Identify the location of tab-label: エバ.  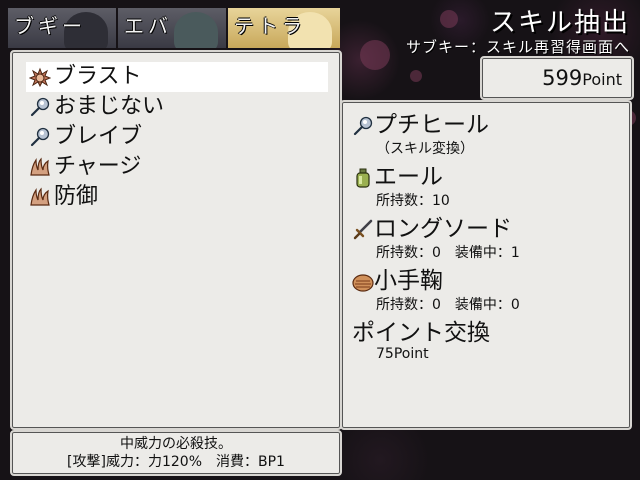
(148, 26).